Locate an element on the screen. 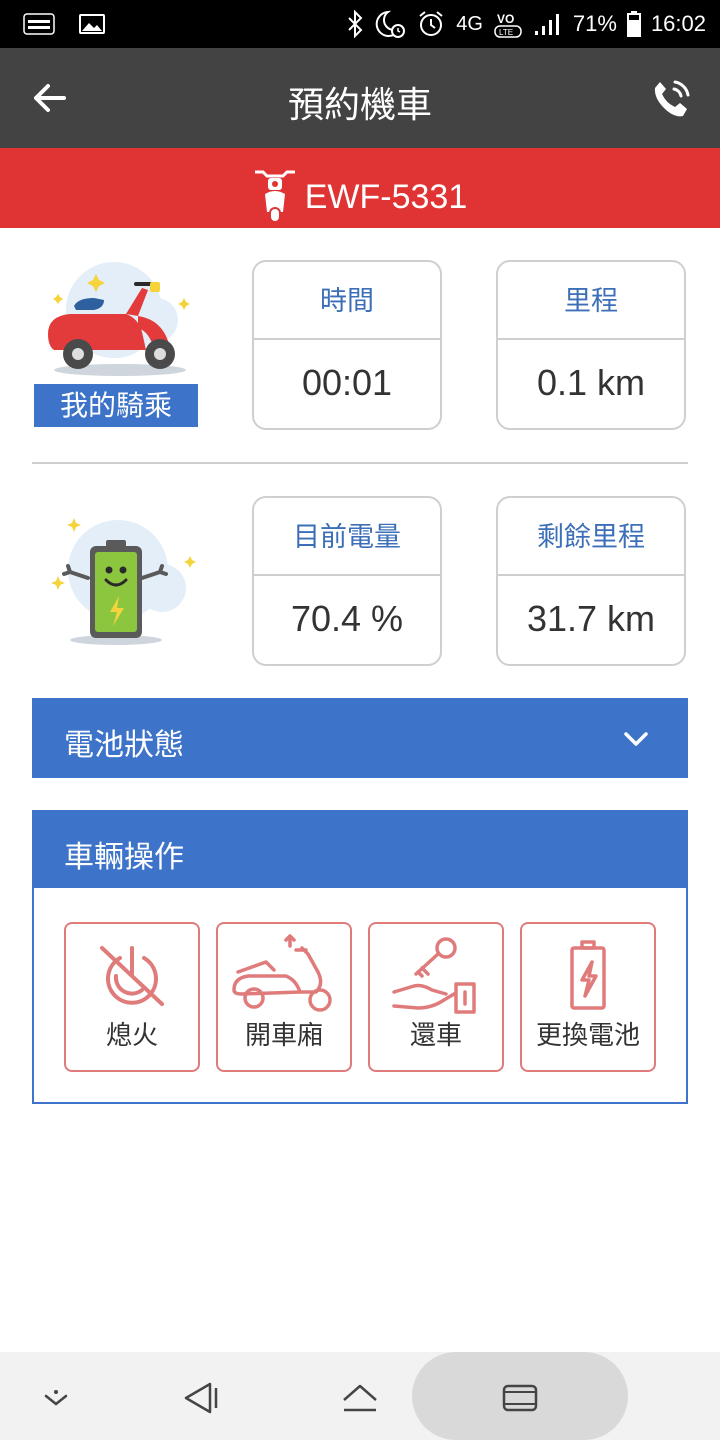 Image resolution: width=720 pixels, height=1440 pixels. plate-bar: EWF-5331 is located at coordinates (360, 188).